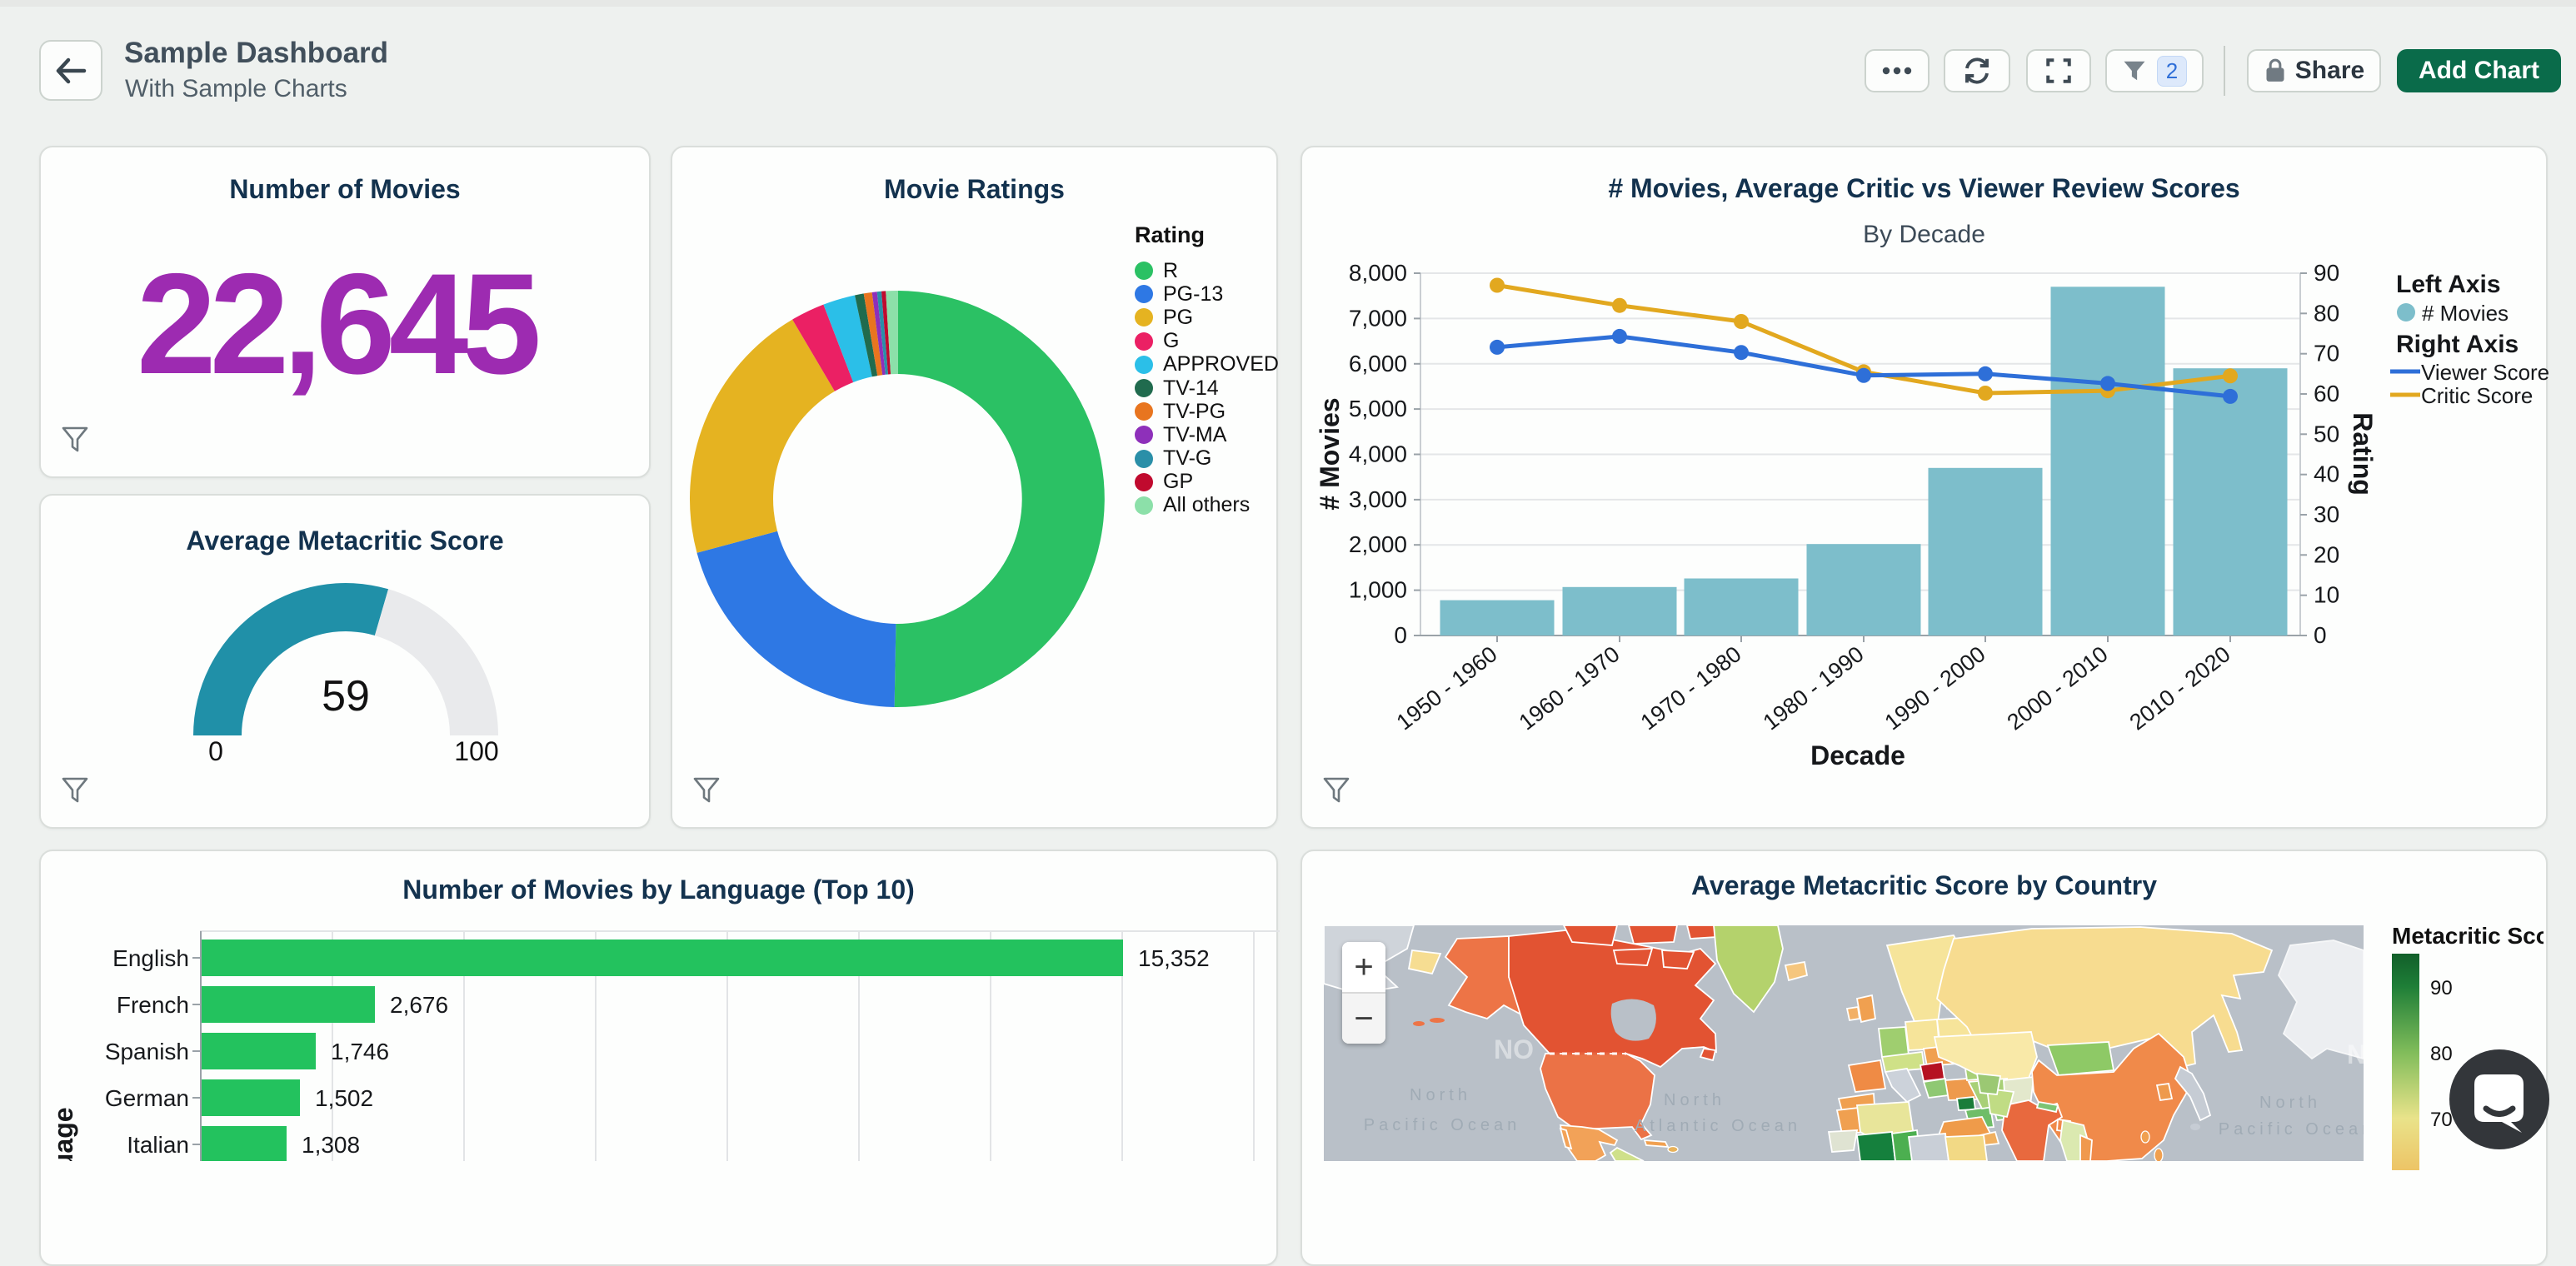 Image resolution: width=2576 pixels, height=1266 pixels. I want to click on svg-text: 2,676, so click(419, 1005).